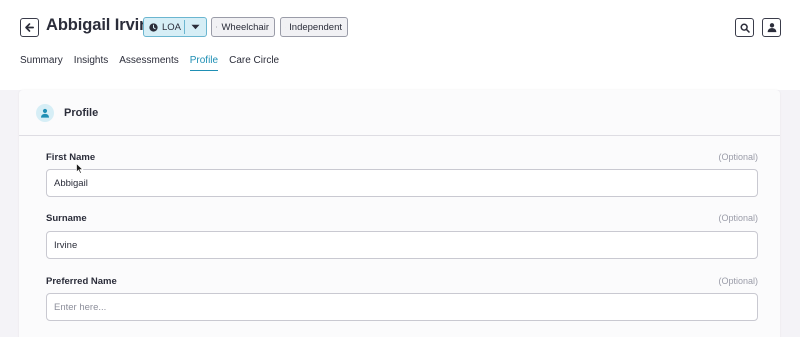 Image resolution: width=800 pixels, height=337 pixels. I want to click on status-caret-button, so click(195, 27).